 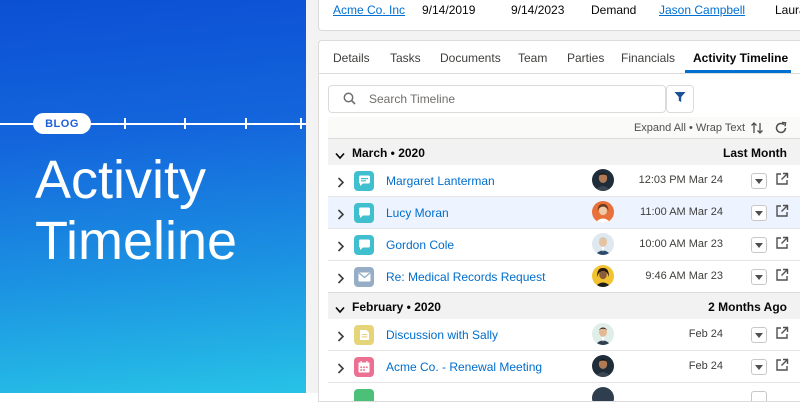 What do you see at coordinates (470, 58) in the screenshot?
I see `tab-documents: Documents` at bounding box center [470, 58].